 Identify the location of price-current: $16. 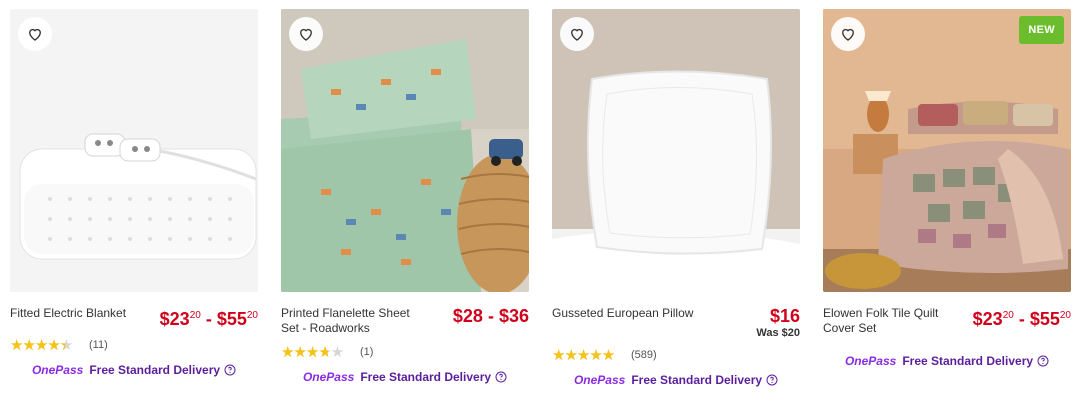
(784, 316).